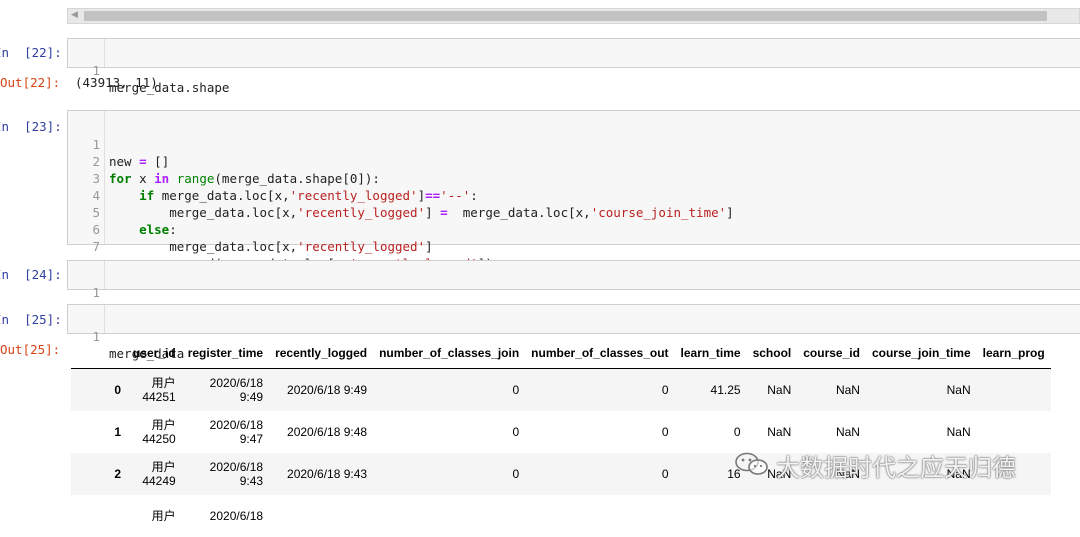 The height and width of the screenshot is (537, 1080). What do you see at coordinates (831, 353) in the screenshot?
I see `column-header: course_id` at bounding box center [831, 353].